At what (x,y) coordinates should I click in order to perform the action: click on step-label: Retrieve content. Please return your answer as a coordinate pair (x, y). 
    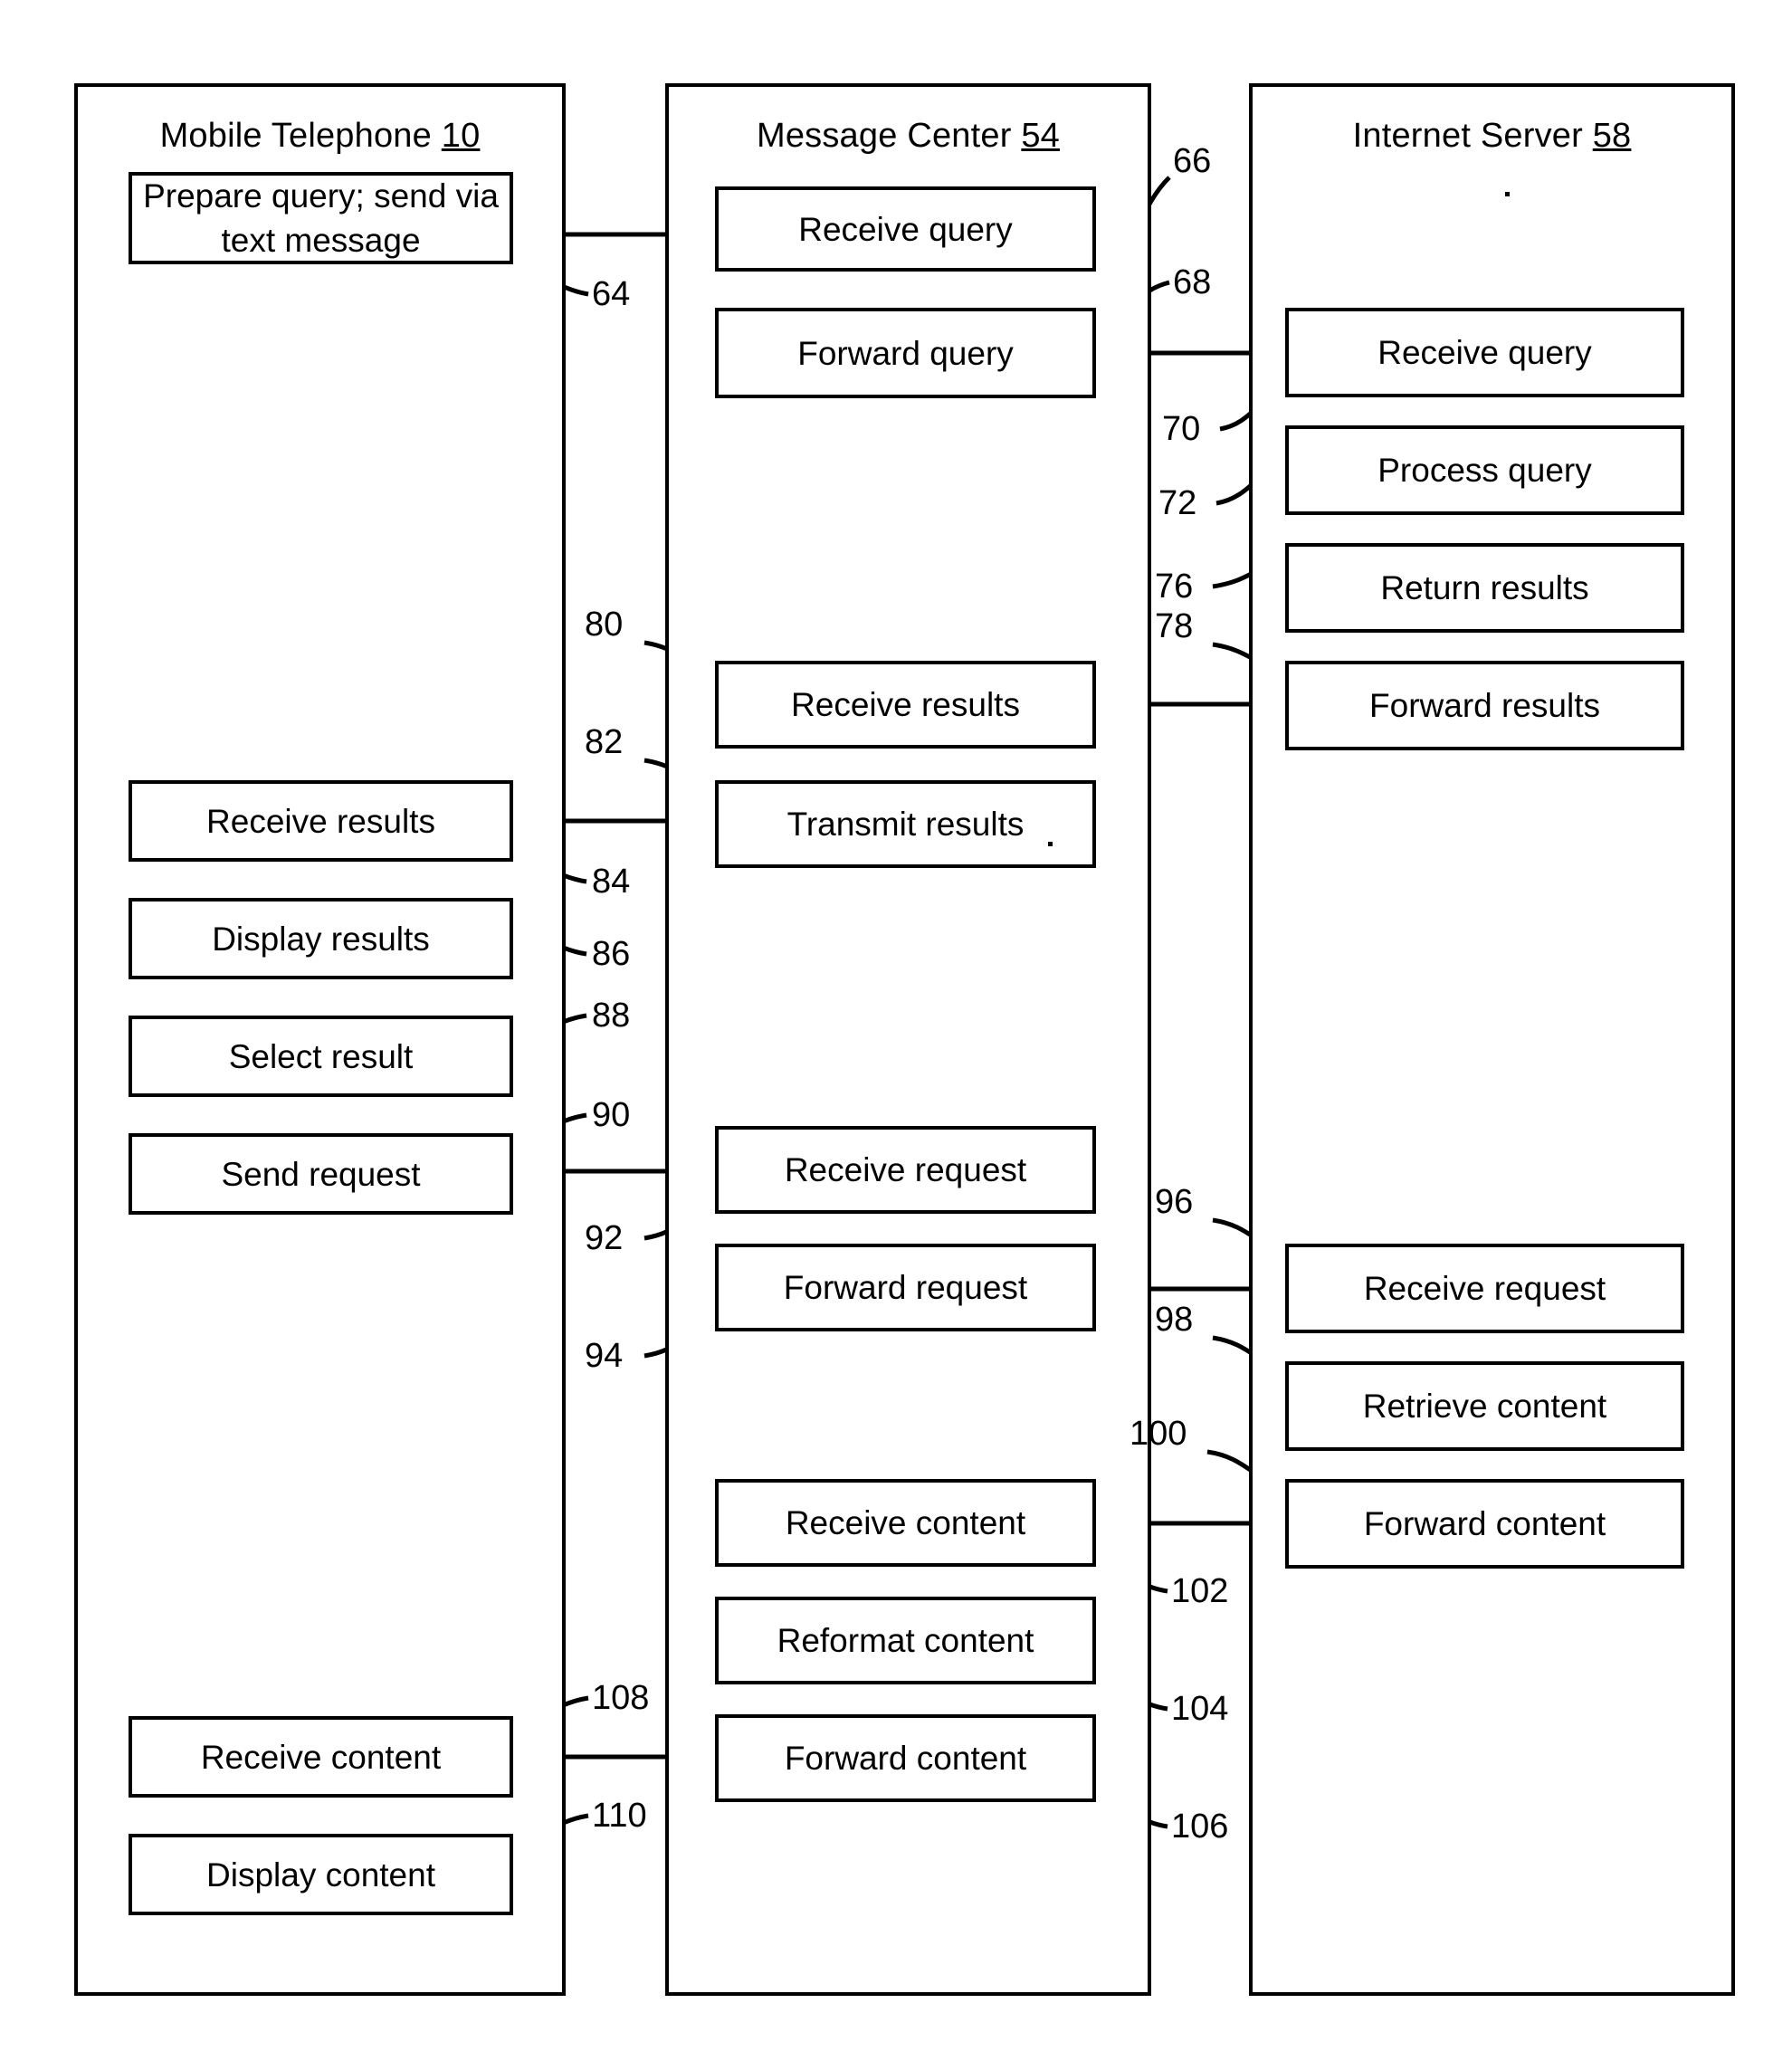
    Looking at the image, I should click on (1484, 1406).